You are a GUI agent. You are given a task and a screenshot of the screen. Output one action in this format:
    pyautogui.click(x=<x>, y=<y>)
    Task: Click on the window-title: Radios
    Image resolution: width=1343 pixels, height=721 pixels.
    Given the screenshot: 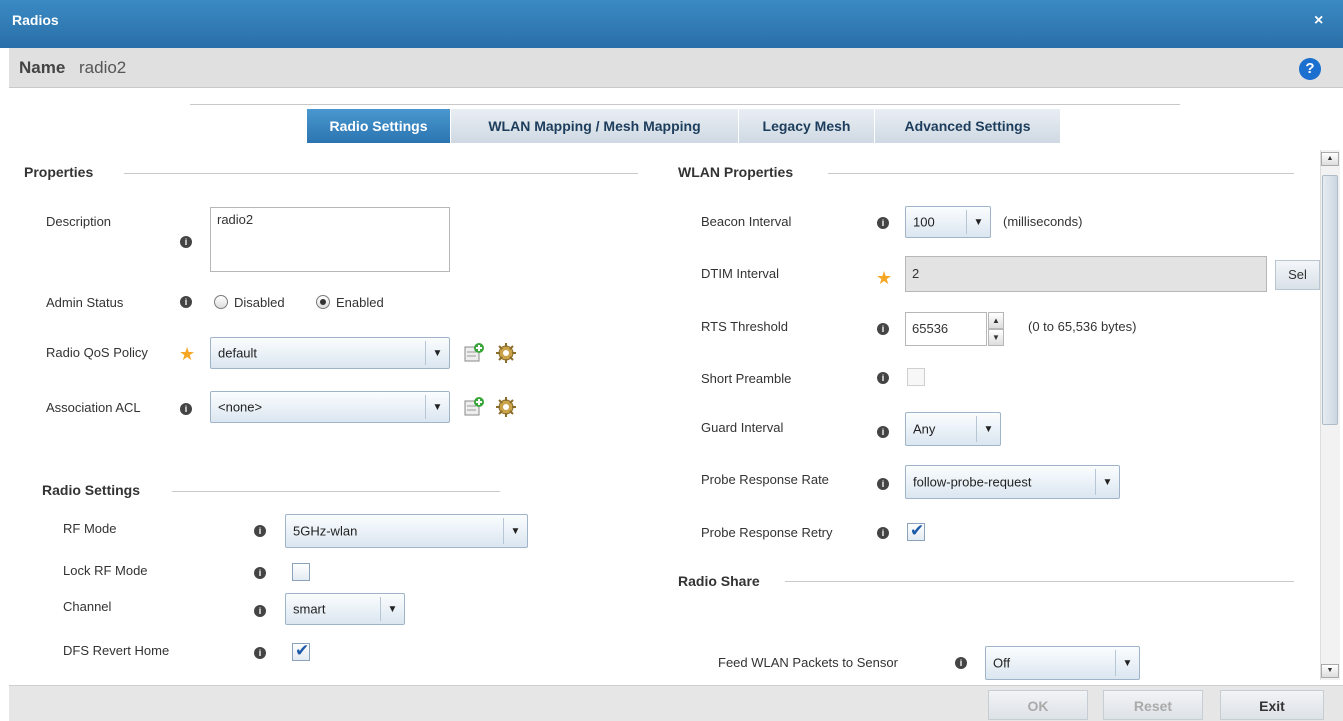 What is the action you would take?
    pyautogui.click(x=35, y=20)
    